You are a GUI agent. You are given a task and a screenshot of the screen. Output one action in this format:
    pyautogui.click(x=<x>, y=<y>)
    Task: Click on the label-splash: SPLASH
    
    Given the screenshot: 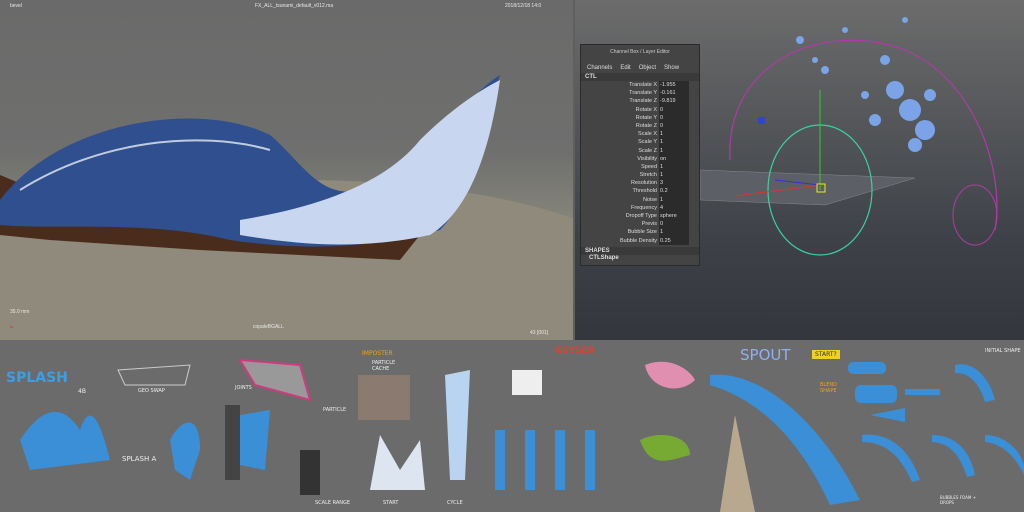 What is the action you would take?
    pyautogui.click(x=37, y=378)
    